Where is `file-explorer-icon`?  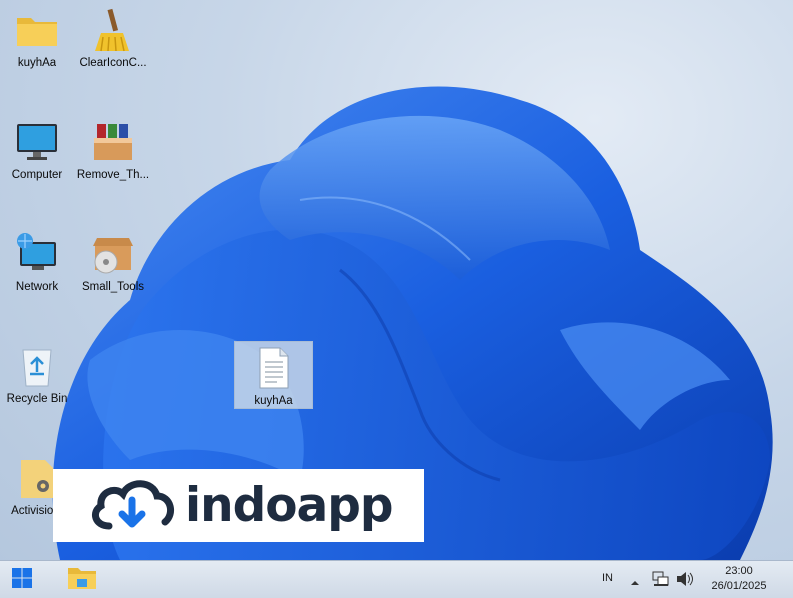 file-explorer-icon is located at coordinates (82, 580).